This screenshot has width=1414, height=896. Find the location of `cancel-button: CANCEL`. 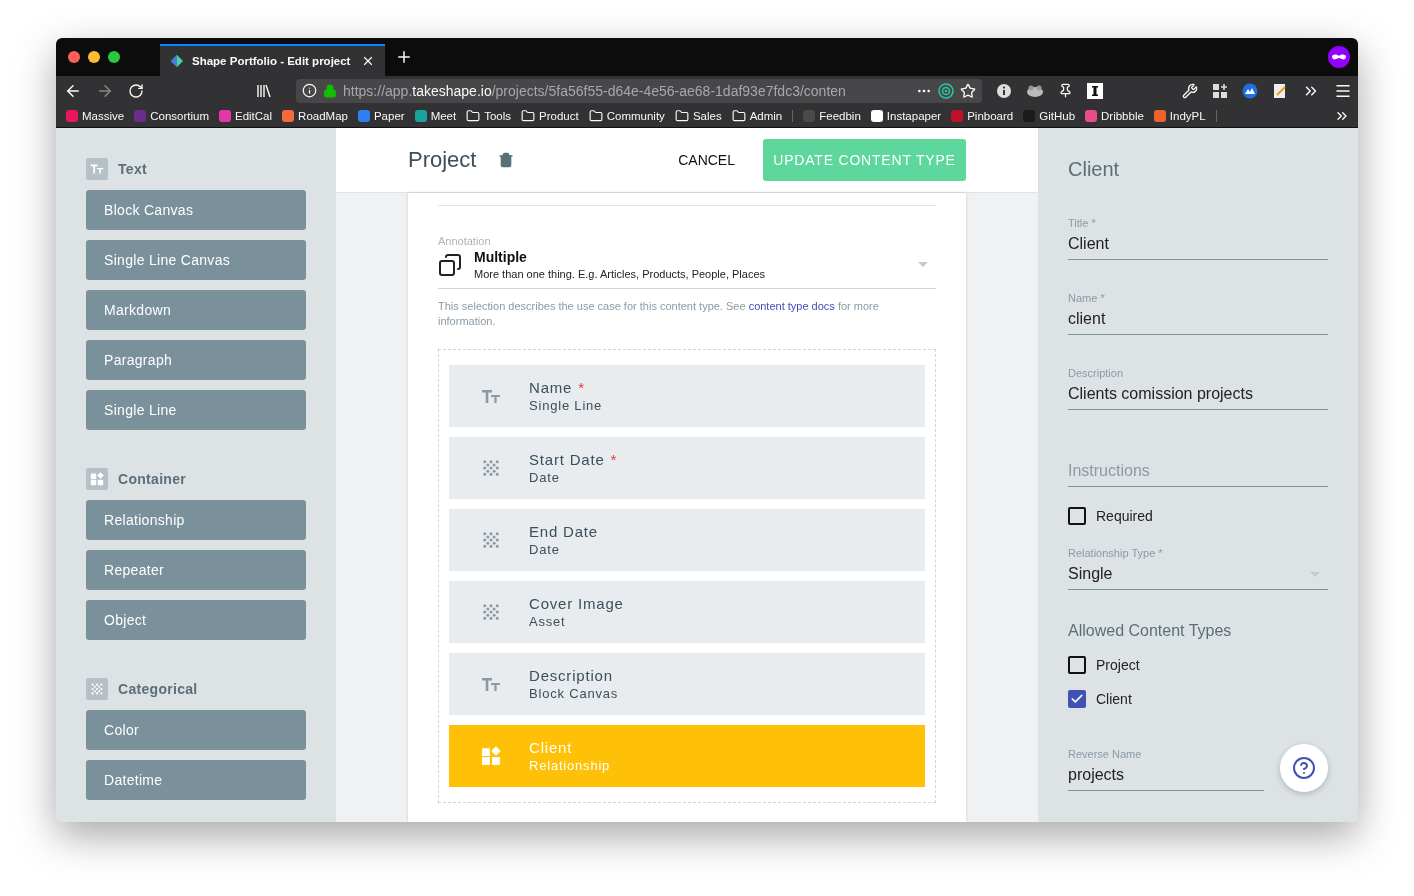

cancel-button: CANCEL is located at coordinates (706, 160).